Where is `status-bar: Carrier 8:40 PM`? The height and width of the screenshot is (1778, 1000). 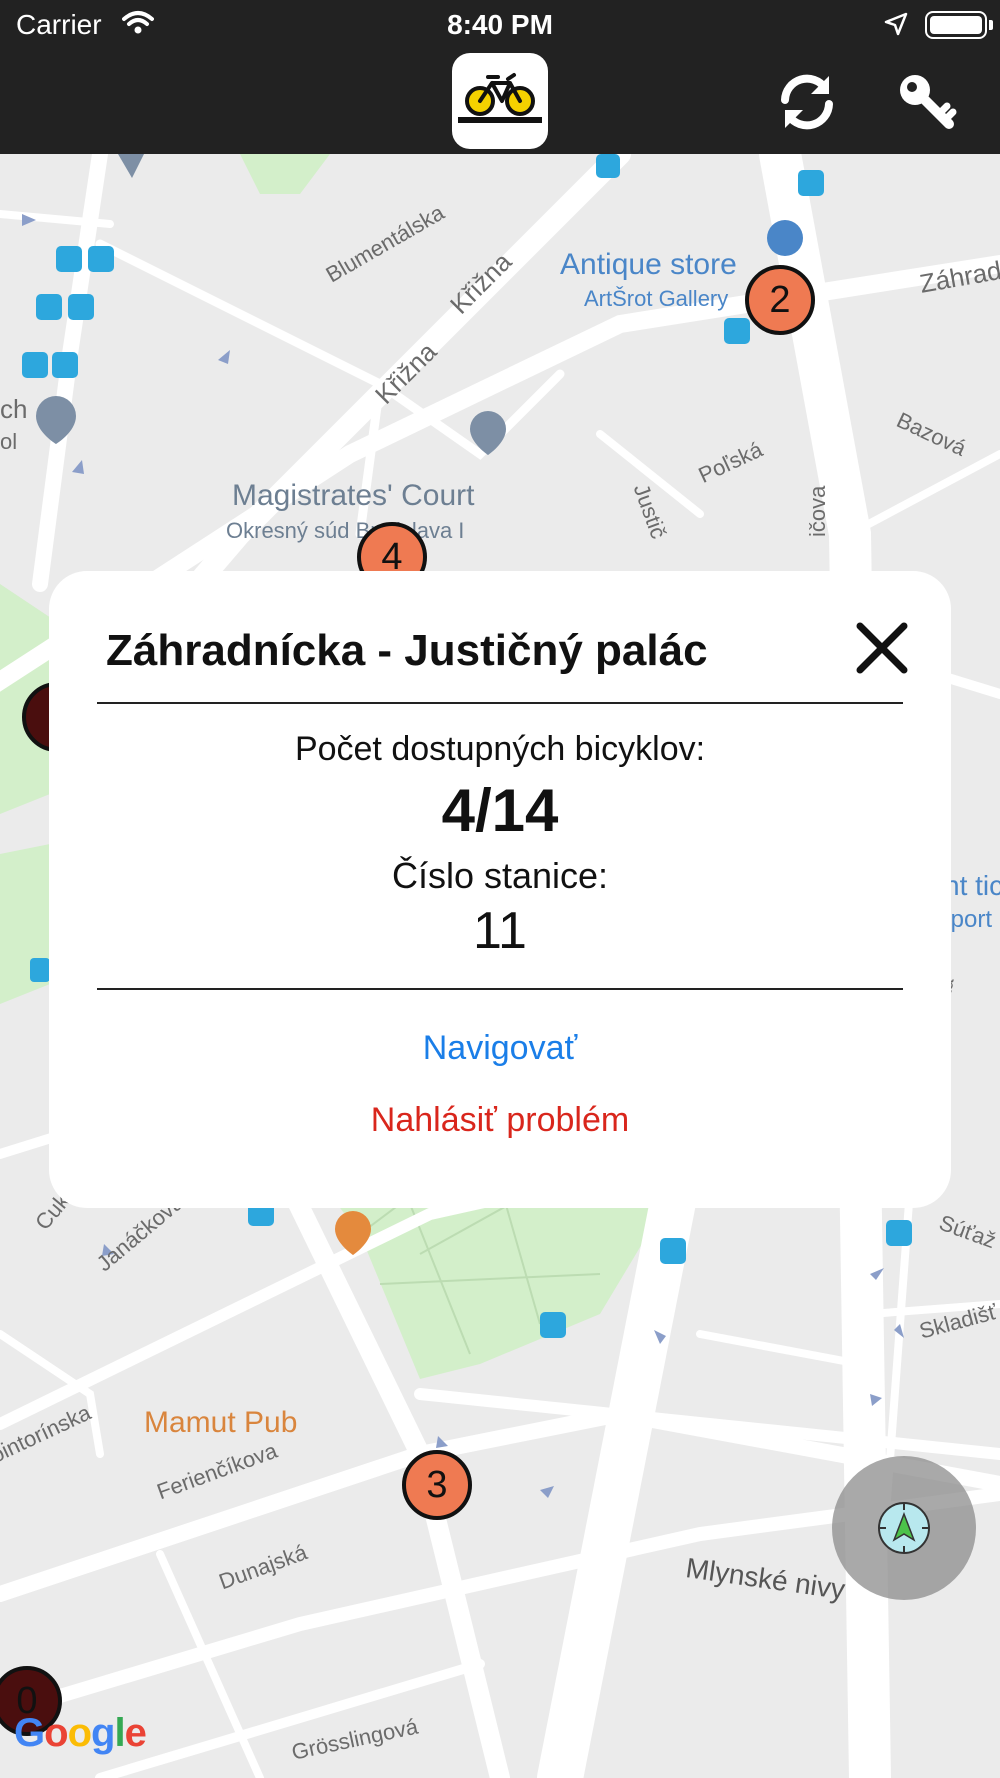
status-bar: Carrier 8:40 PM is located at coordinates (500, 25).